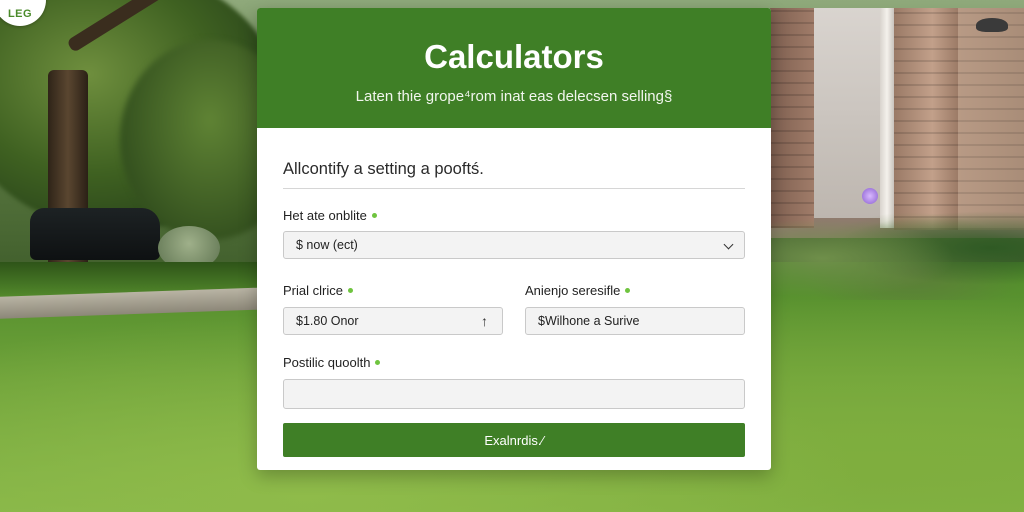 The image size is (1024, 512). Describe the element at coordinates (514, 174) in the screenshot. I see `section-title: Allcontify a setting a pooftś.` at that location.